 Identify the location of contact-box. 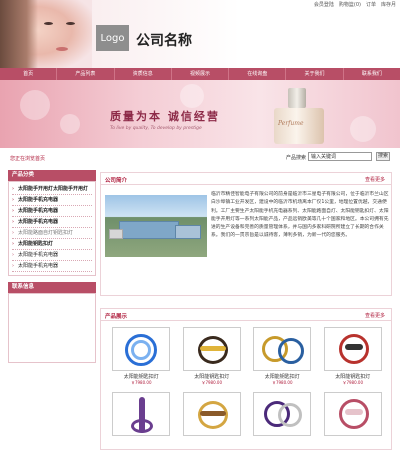
(52, 328).